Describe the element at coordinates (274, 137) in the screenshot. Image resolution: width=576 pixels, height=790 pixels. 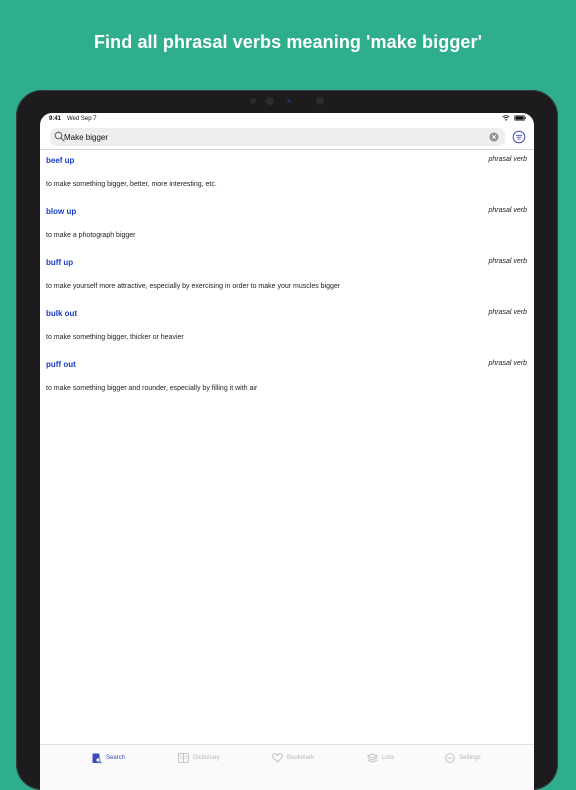
I see `search-input` at that location.